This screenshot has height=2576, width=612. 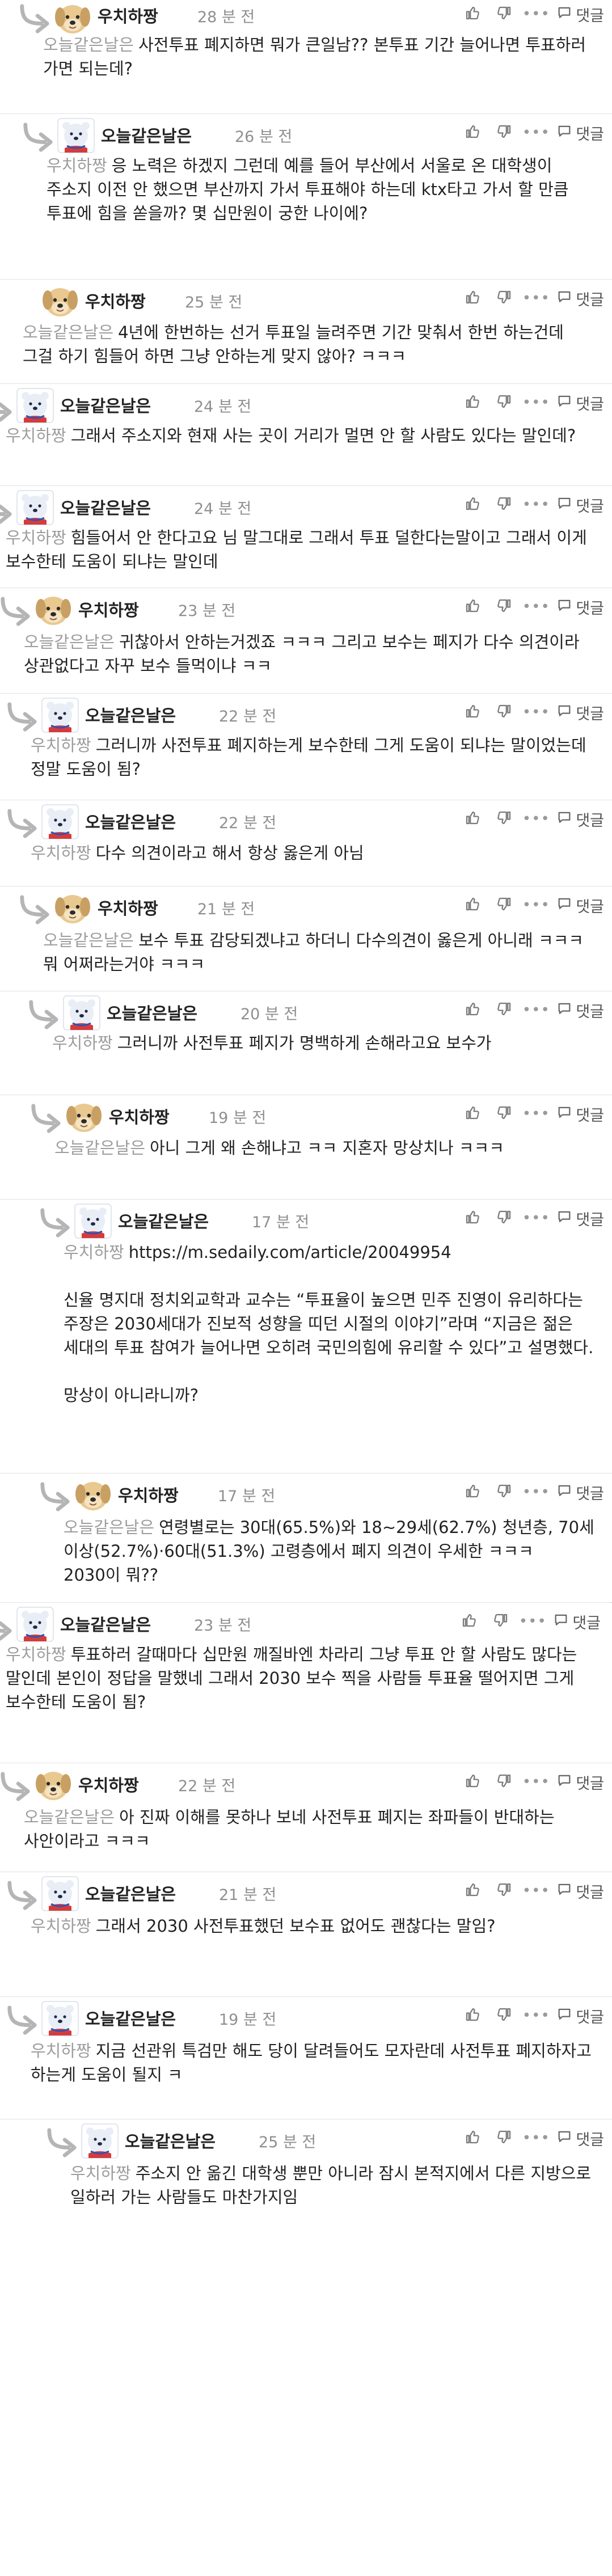 I want to click on comment-link: https://m.sedaily.com/article/20049954, so click(x=290, y=1252).